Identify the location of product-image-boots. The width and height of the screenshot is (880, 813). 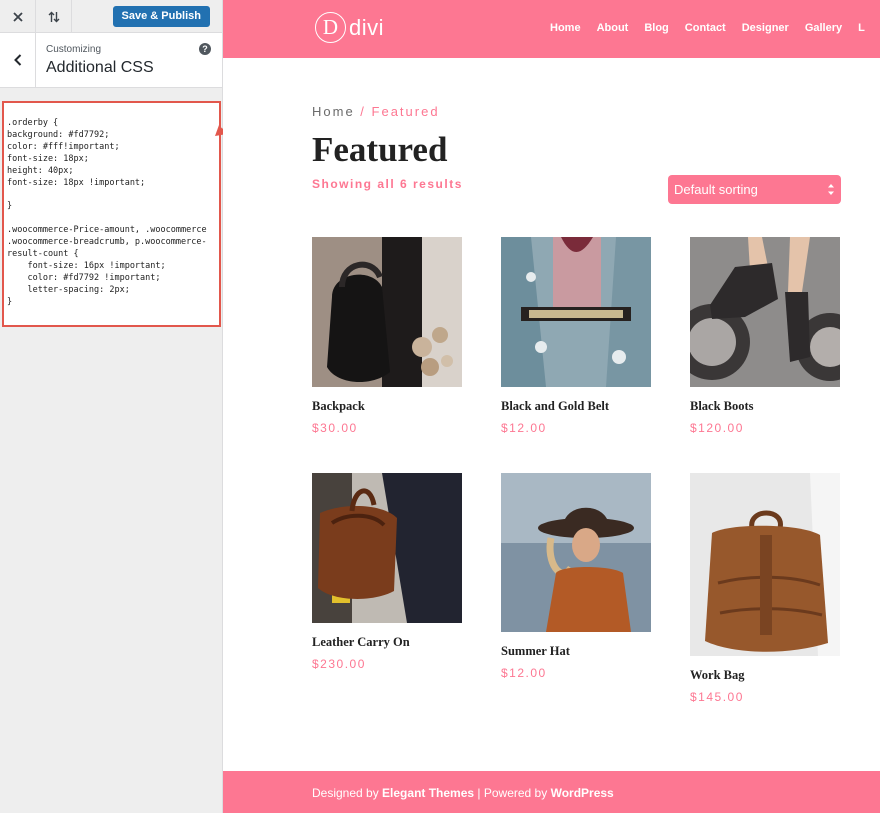
(765, 312).